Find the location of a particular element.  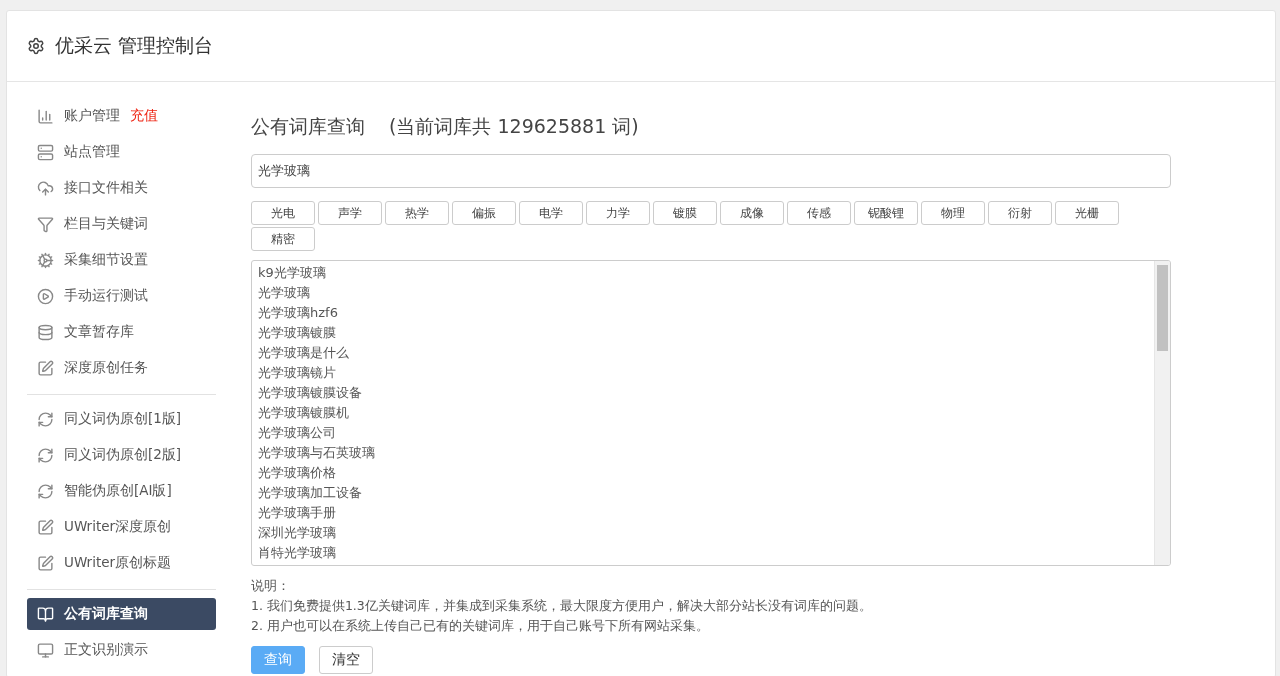

book-icon is located at coordinates (45, 614).